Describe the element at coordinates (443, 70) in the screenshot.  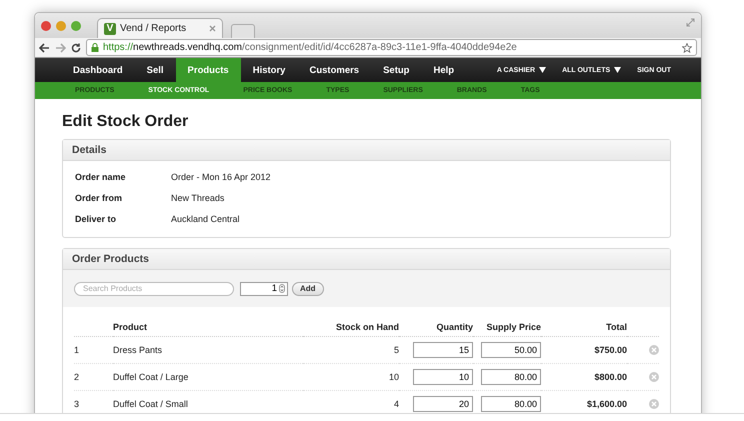
I see `nav-tab: Help` at that location.